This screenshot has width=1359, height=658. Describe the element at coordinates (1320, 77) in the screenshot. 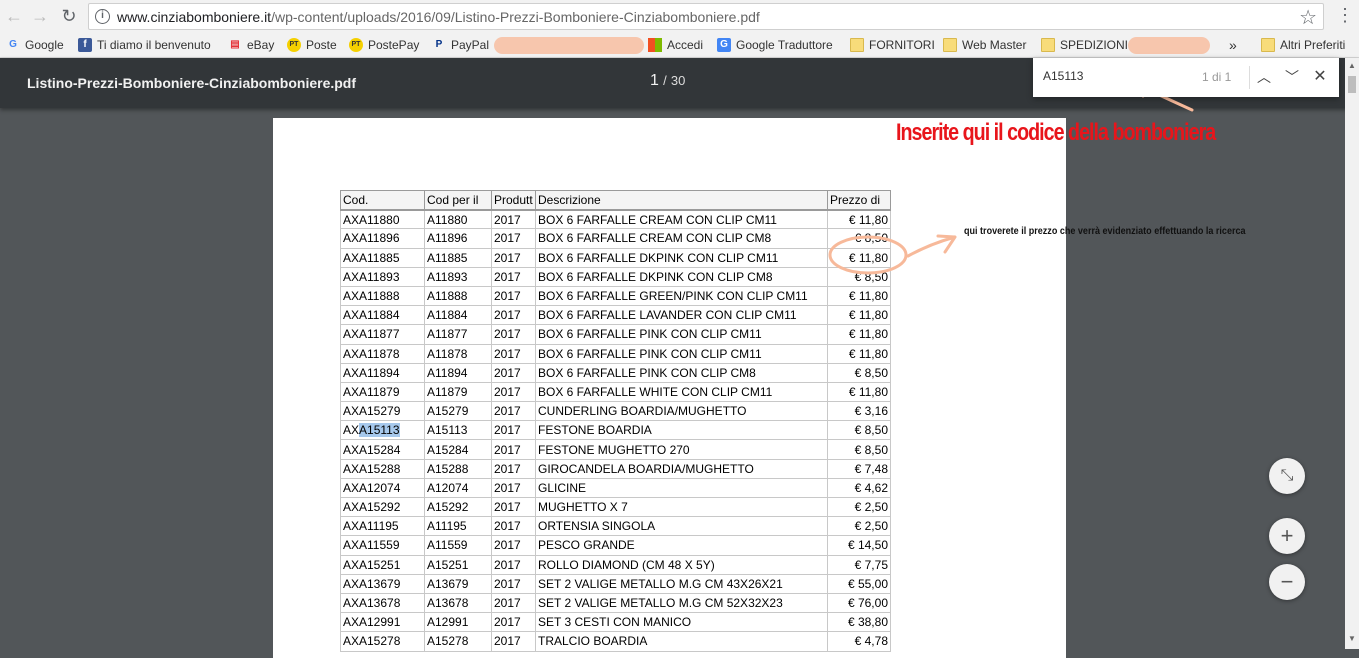

I see `close-icon: ✕` at that location.